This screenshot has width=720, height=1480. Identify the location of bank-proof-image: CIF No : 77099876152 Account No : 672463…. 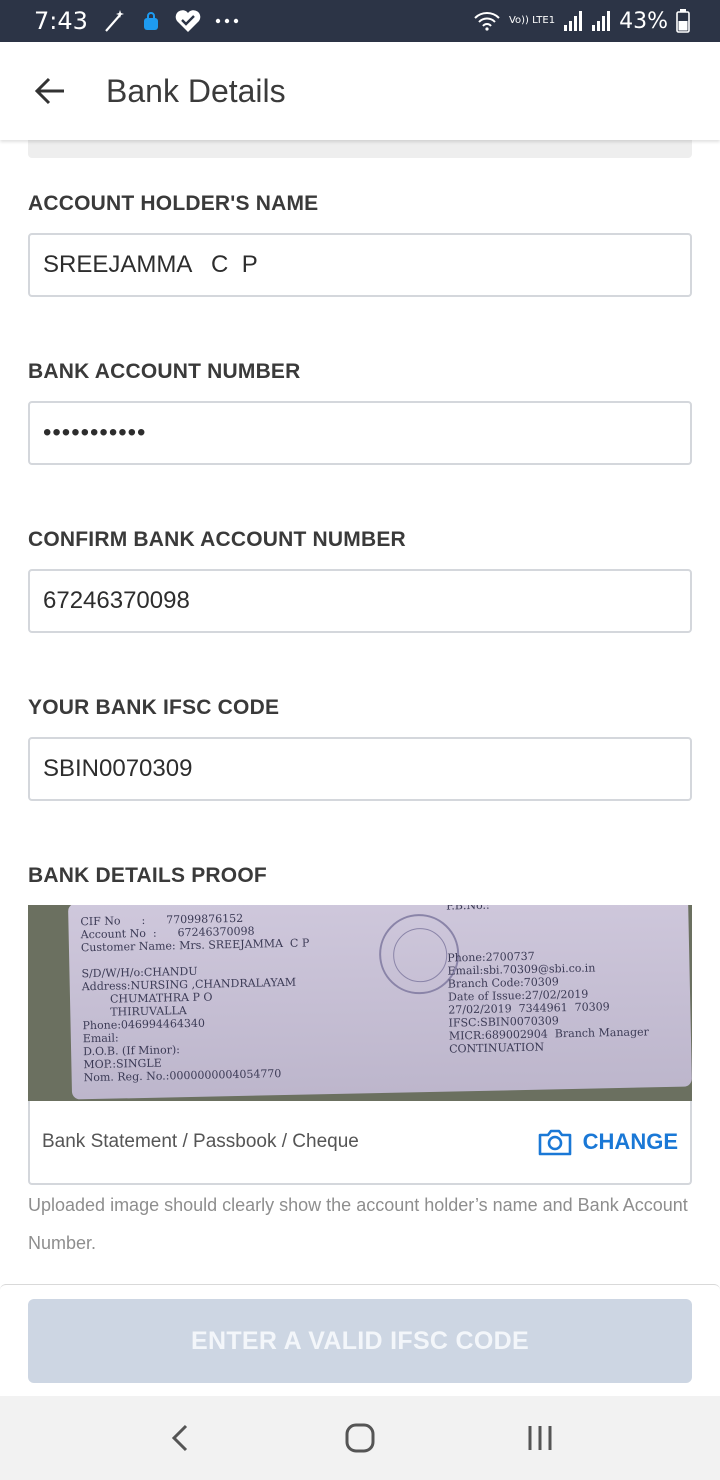
(360, 1003).